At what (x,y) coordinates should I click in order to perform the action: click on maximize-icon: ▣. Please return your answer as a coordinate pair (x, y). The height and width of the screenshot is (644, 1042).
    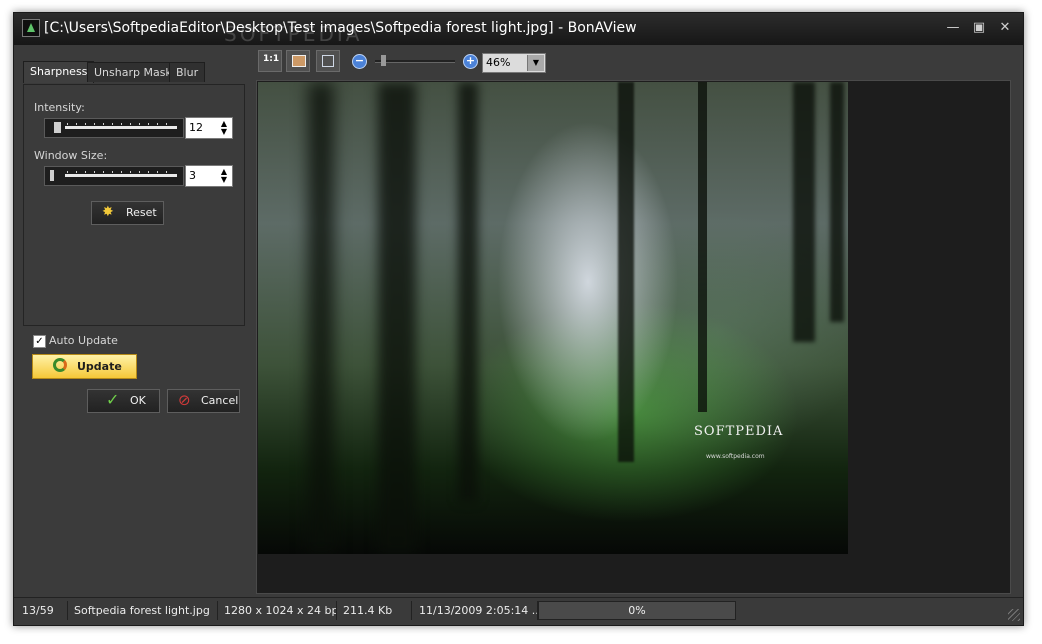
    Looking at the image, I should click on (979, 28).